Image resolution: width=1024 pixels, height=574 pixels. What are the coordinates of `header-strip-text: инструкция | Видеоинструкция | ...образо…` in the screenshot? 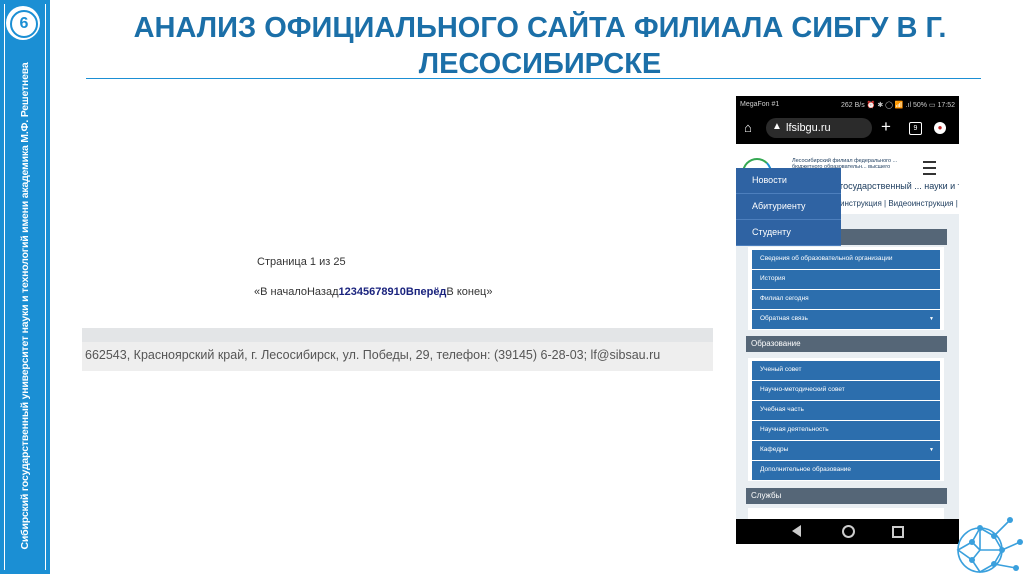 It's located at (899, 203).